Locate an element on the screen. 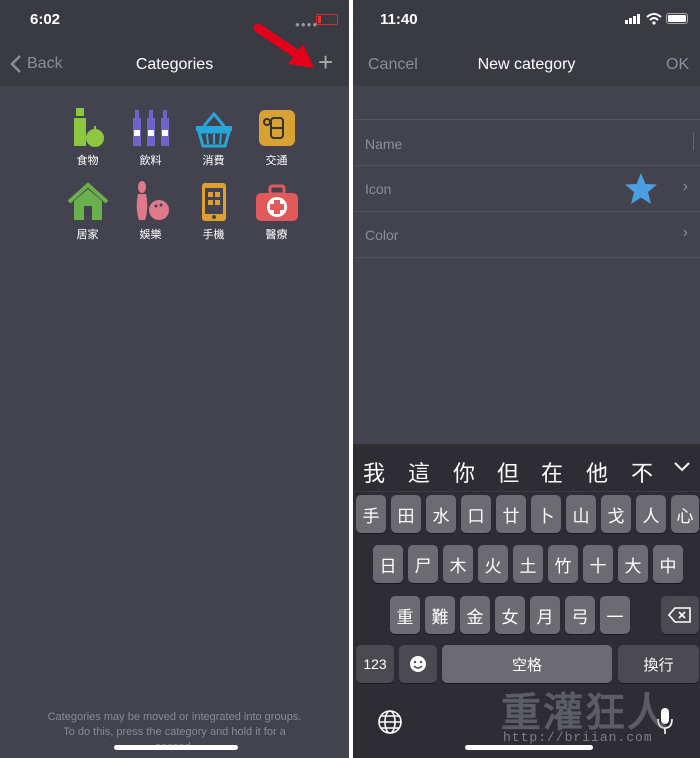 The image size is (700, 758). candidate-word: 你 is located at coordinates (464, 472).